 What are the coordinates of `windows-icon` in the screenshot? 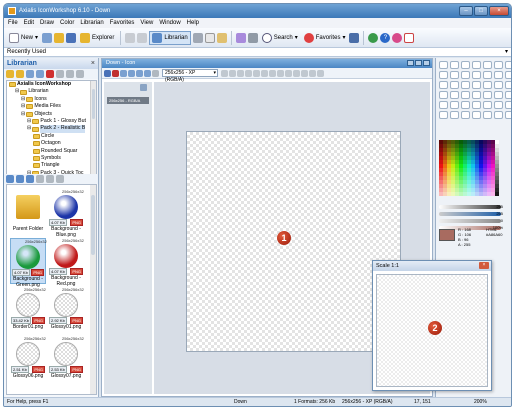 It's located at (147, 73).